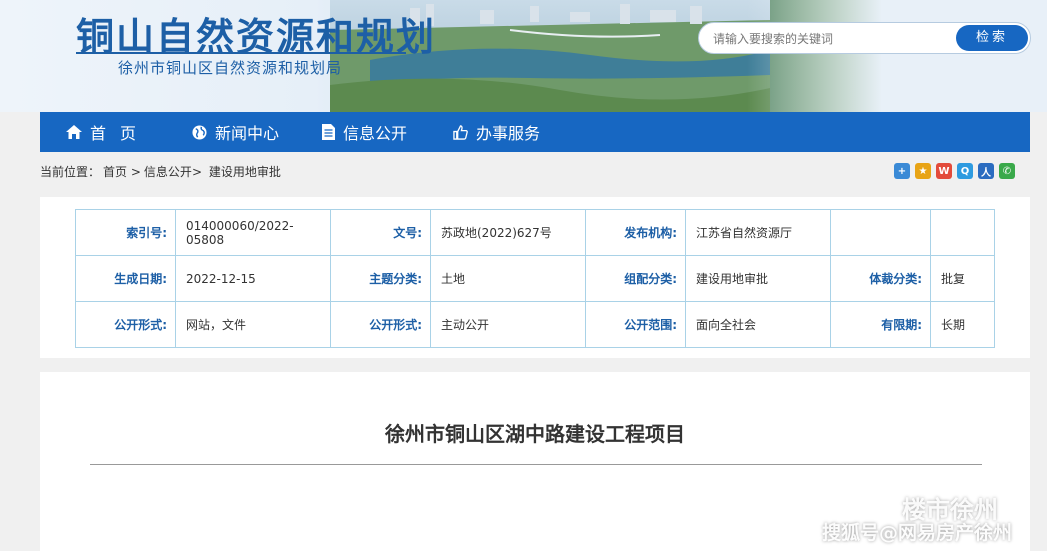 Image resolution: width=1047 pixels, height=551 pixels. What do you see at coordinates (253, 324) in the screenshot?
I see `meta-value: 网站，文件` at bounding box center [253, 324].